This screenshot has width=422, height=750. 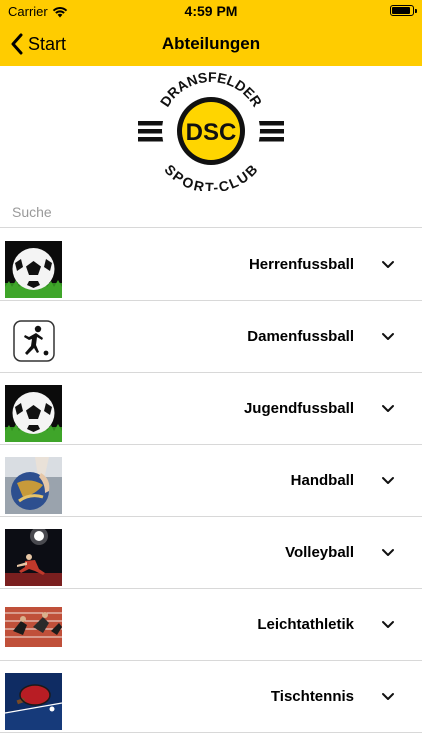 What do you see at coordinates (322, 480) in the screenshot?
I see `department-label: Handball` at bounding box center [322, 480].